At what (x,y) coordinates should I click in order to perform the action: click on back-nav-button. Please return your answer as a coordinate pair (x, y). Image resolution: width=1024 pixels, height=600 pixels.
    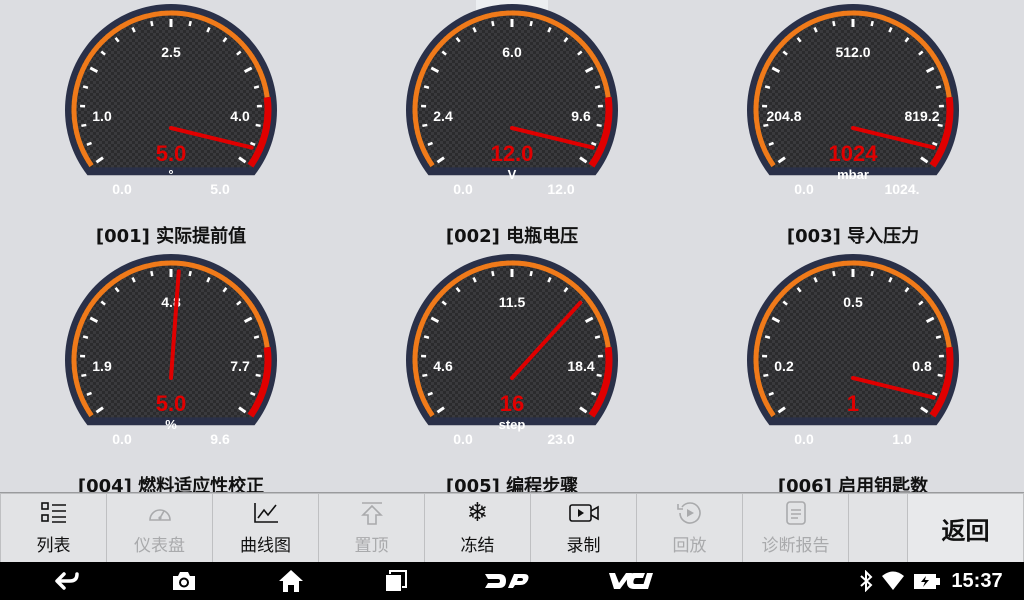
    Looking at the image, I should click on (67, 581).